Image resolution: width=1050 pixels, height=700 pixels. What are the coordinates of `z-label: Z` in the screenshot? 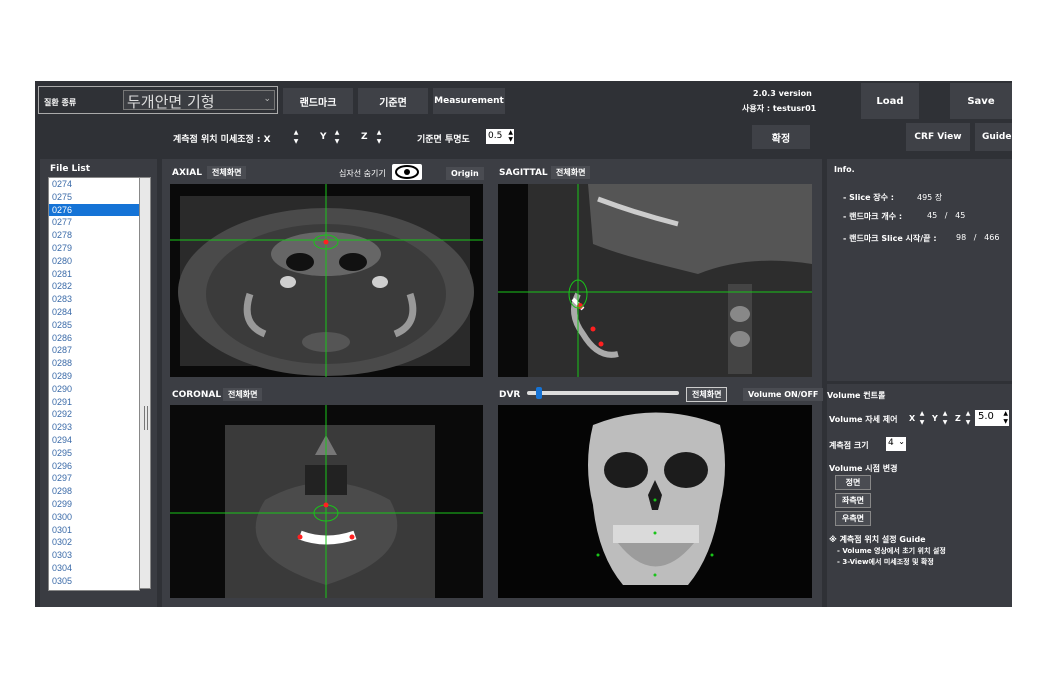 It's located at (364, 137).